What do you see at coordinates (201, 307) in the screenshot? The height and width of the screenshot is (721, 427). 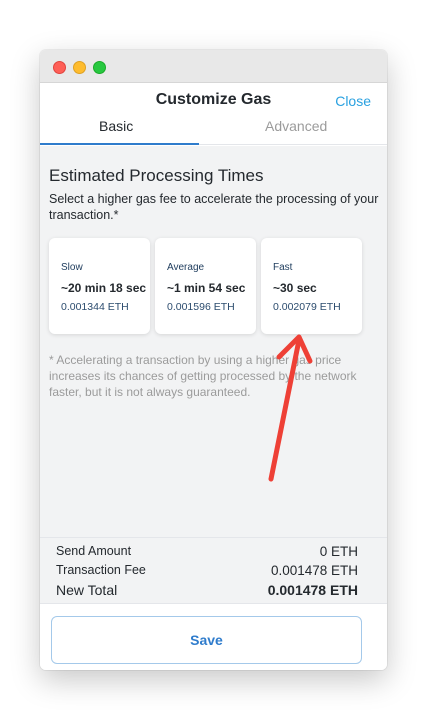 I see `gas-option-fee: 0.001596 ETH` at bounding box center [201, 307].